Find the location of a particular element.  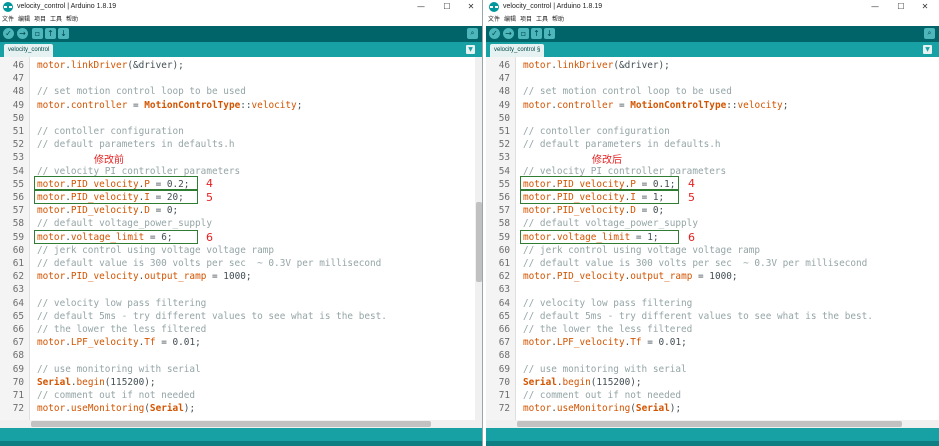

vertical-scroll-thumb is located at coordinates (479, 242).